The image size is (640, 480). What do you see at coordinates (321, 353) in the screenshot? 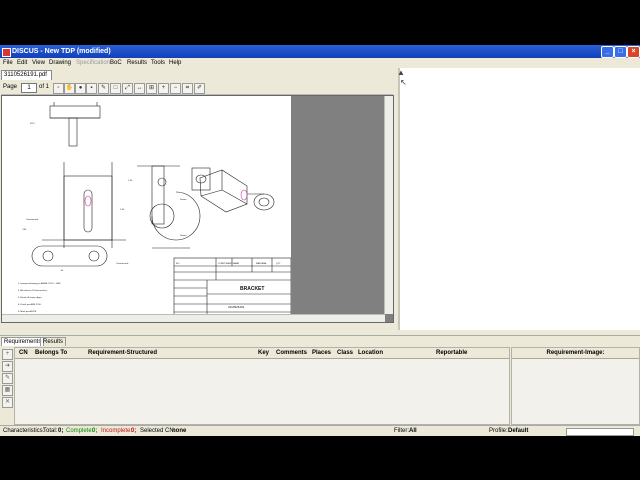
I see `column-header-places: Places` at bounding box center [321, 353].